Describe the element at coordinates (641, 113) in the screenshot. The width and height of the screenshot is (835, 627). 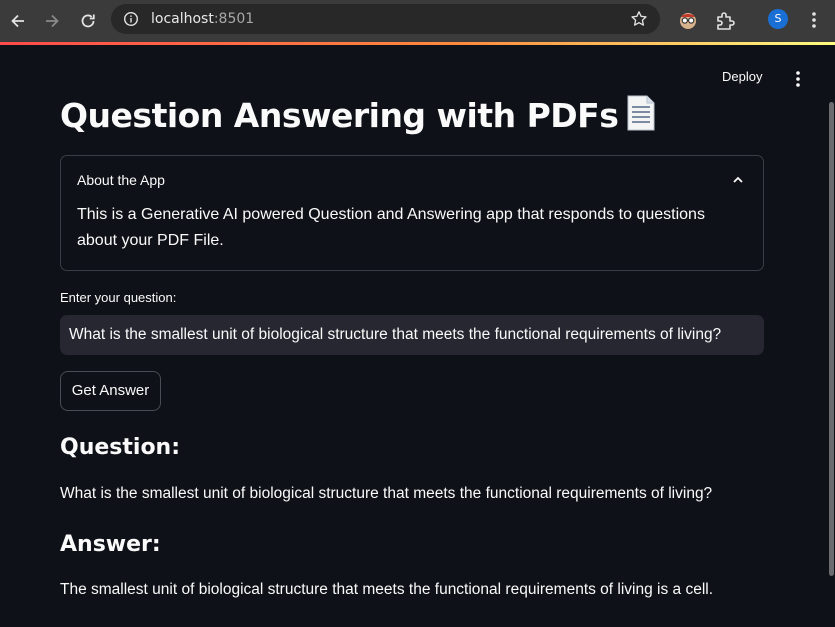
I see `page-facing-up-icon` at that location.